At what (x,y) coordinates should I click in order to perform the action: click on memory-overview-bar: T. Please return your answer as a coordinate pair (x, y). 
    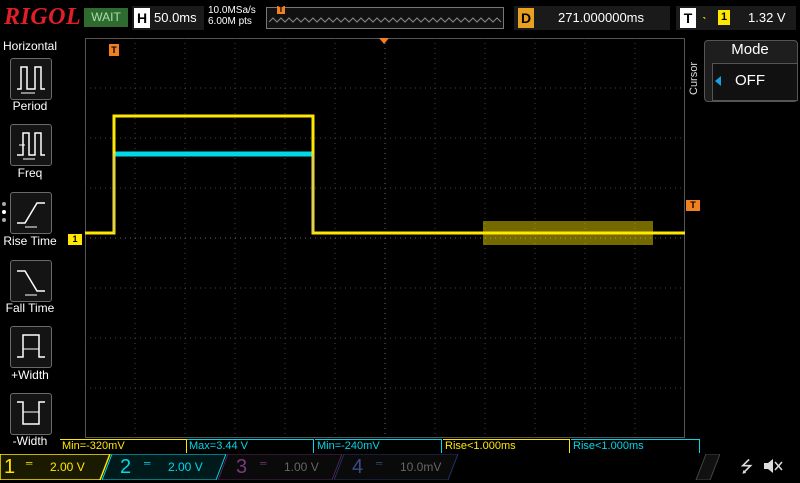
    Looking at the image, I should click on (385, 17).